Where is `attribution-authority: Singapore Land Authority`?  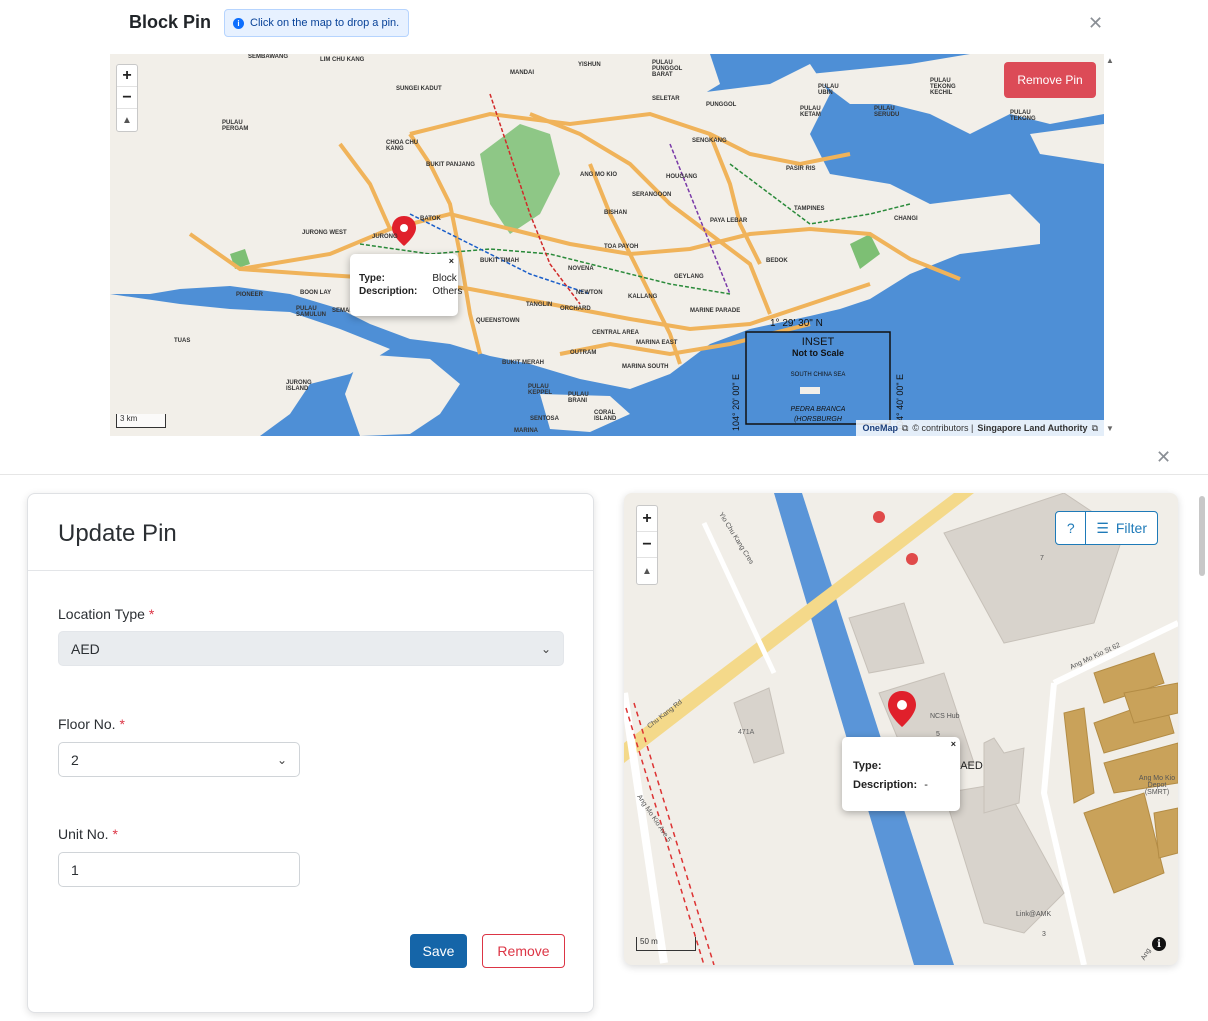
attribution-authority: Singapore Land Authority is located at coordinates (1032, 428).